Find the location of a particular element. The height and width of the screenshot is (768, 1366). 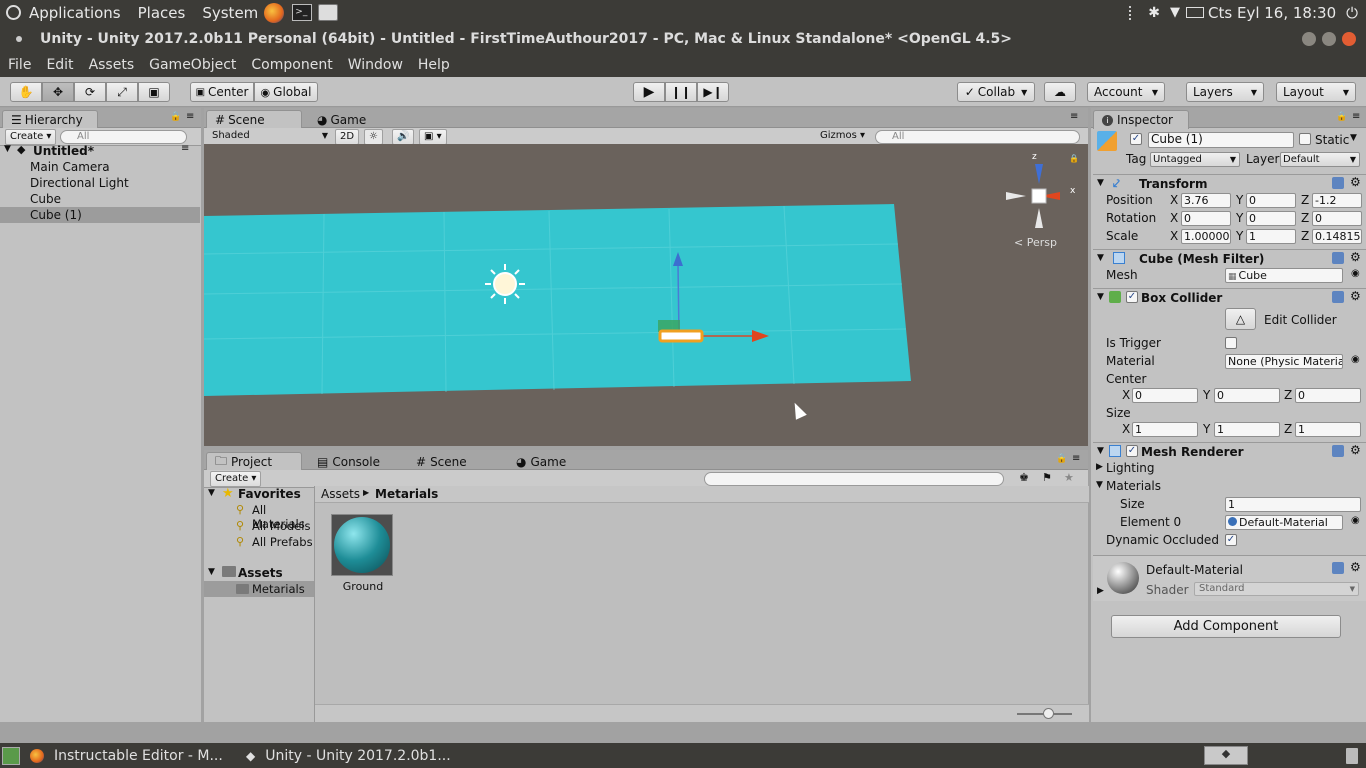

rotation-z-field: 0 is located at coordinates (1337, 218).